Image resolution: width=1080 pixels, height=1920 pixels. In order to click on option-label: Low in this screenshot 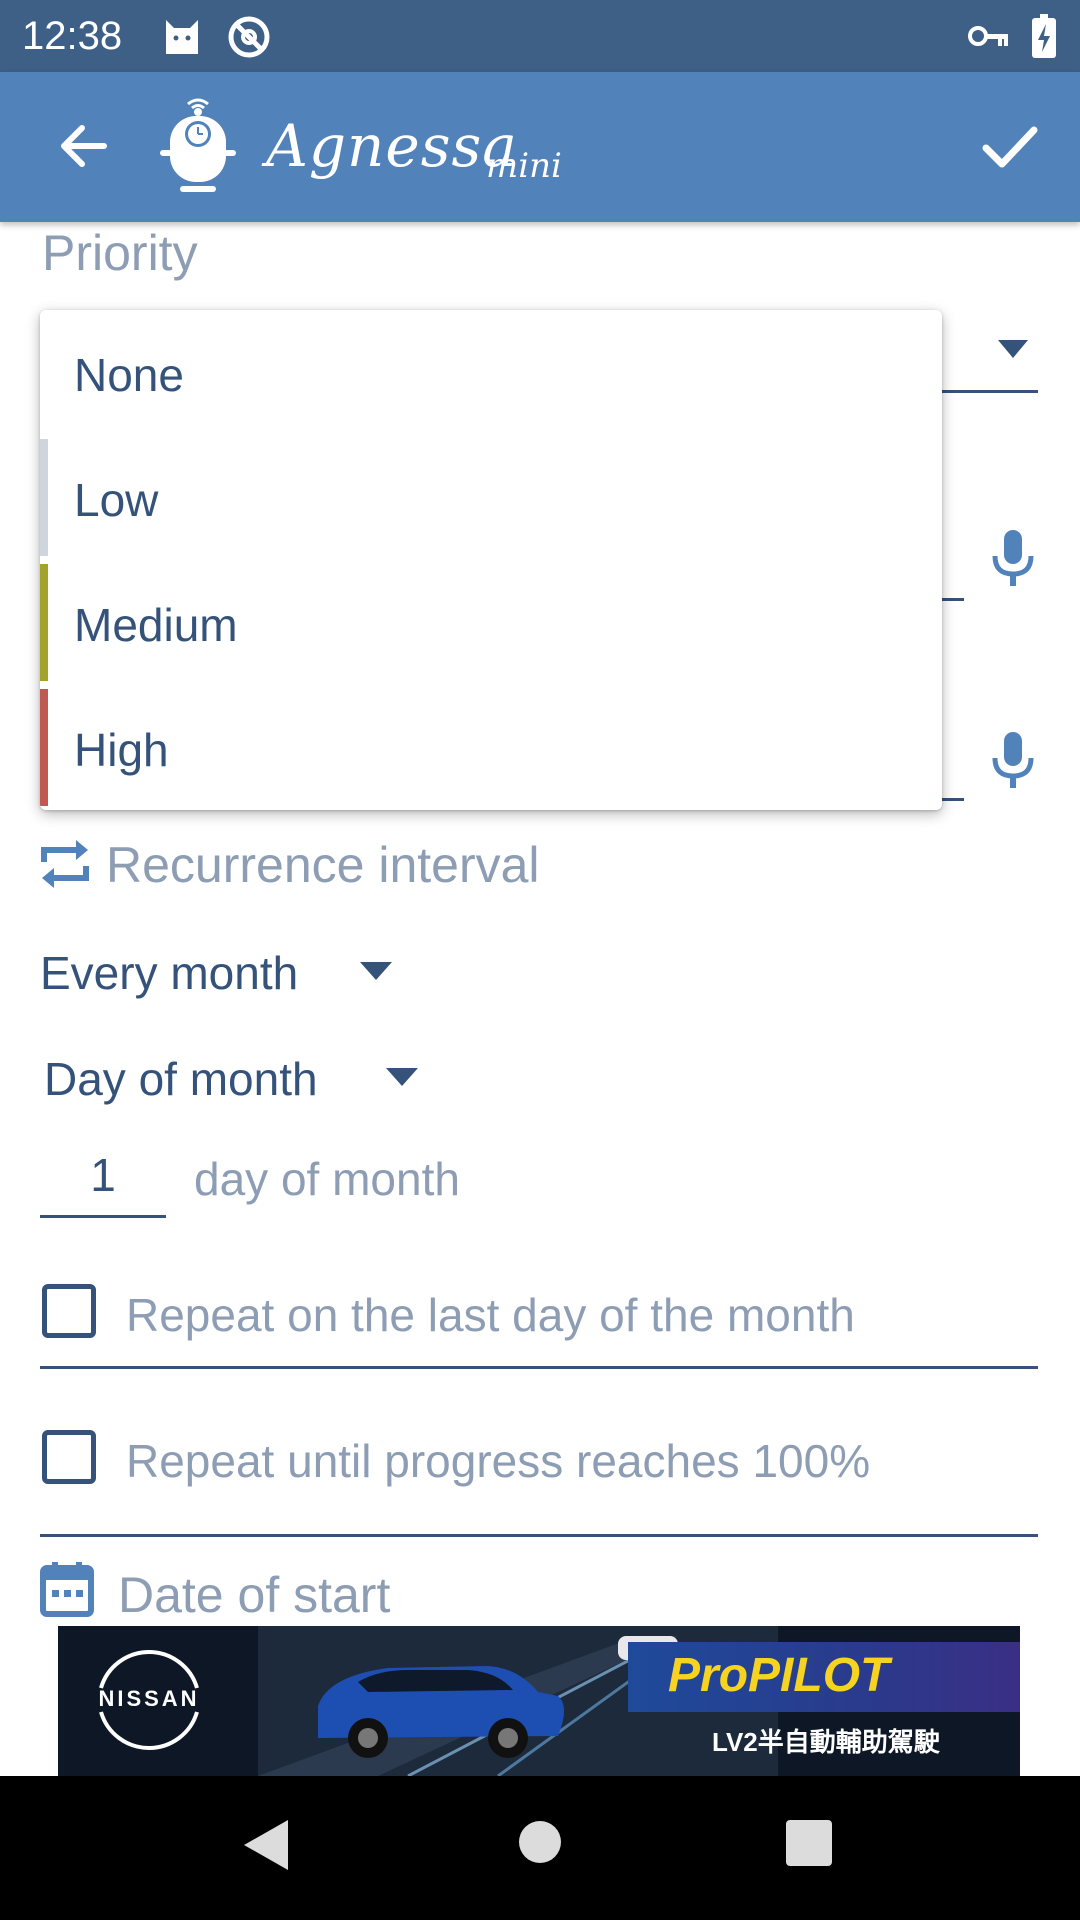, I will do `click(116, 500)`.